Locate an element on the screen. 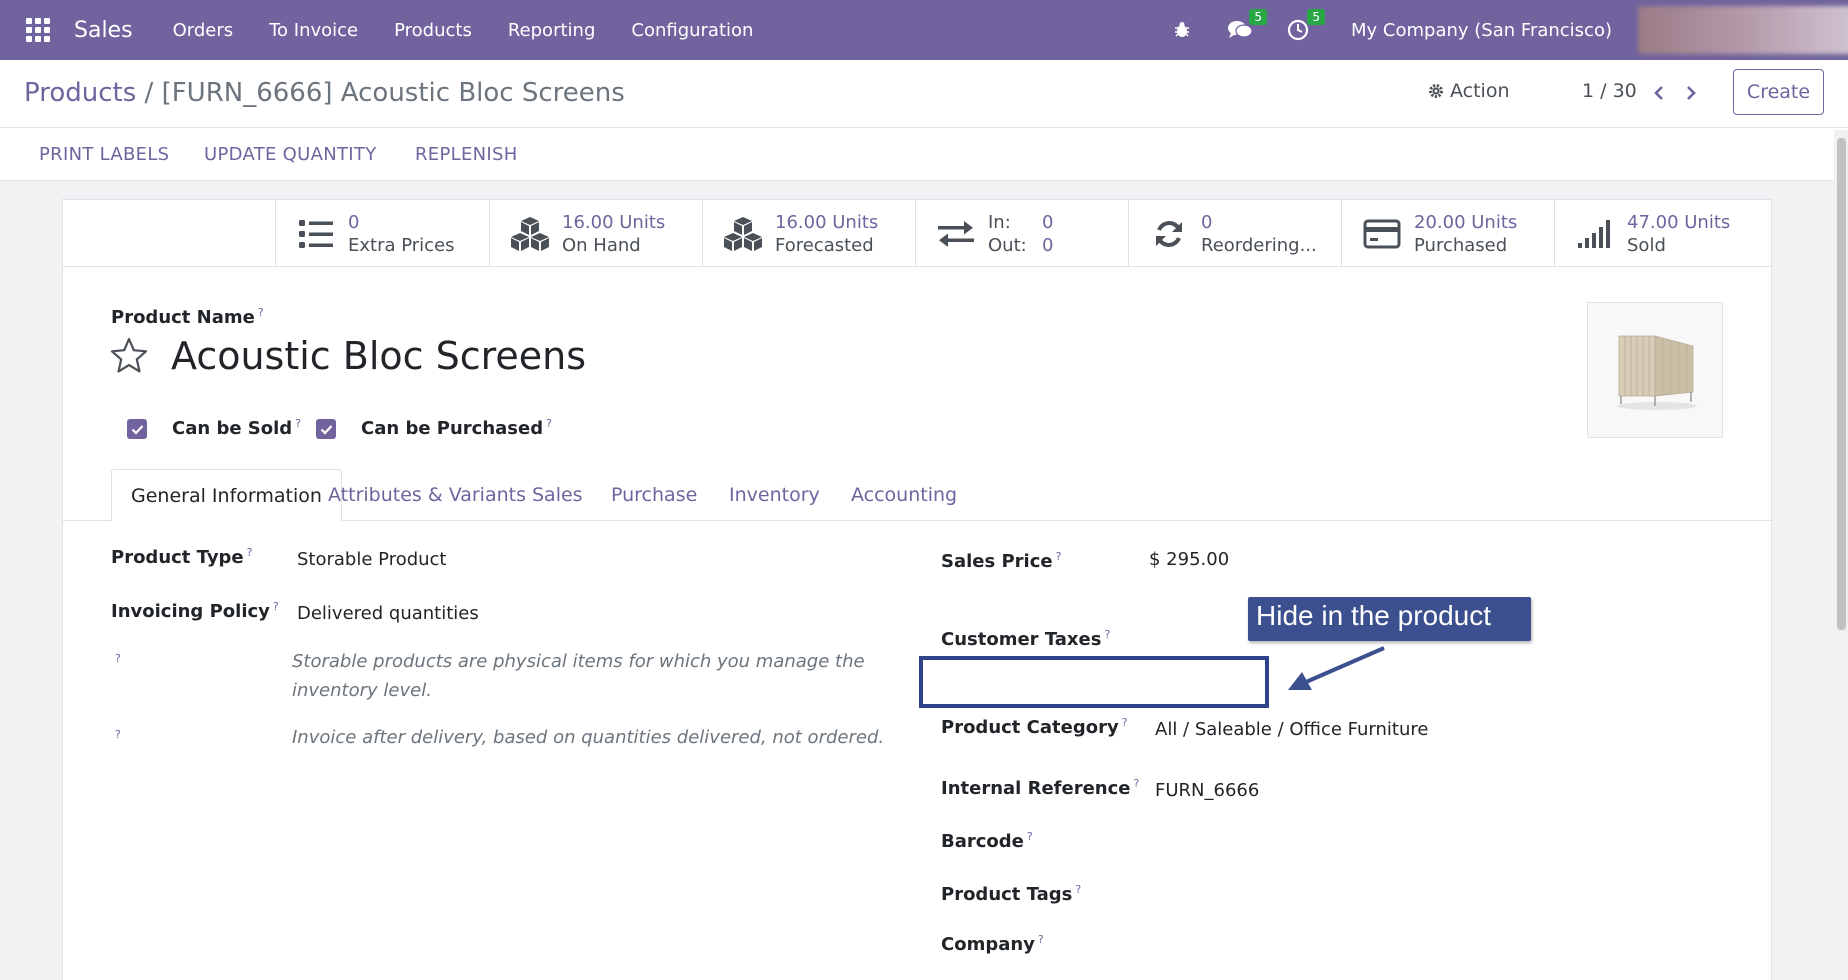  apps-menu-icon is located at coordinates (38, 30).